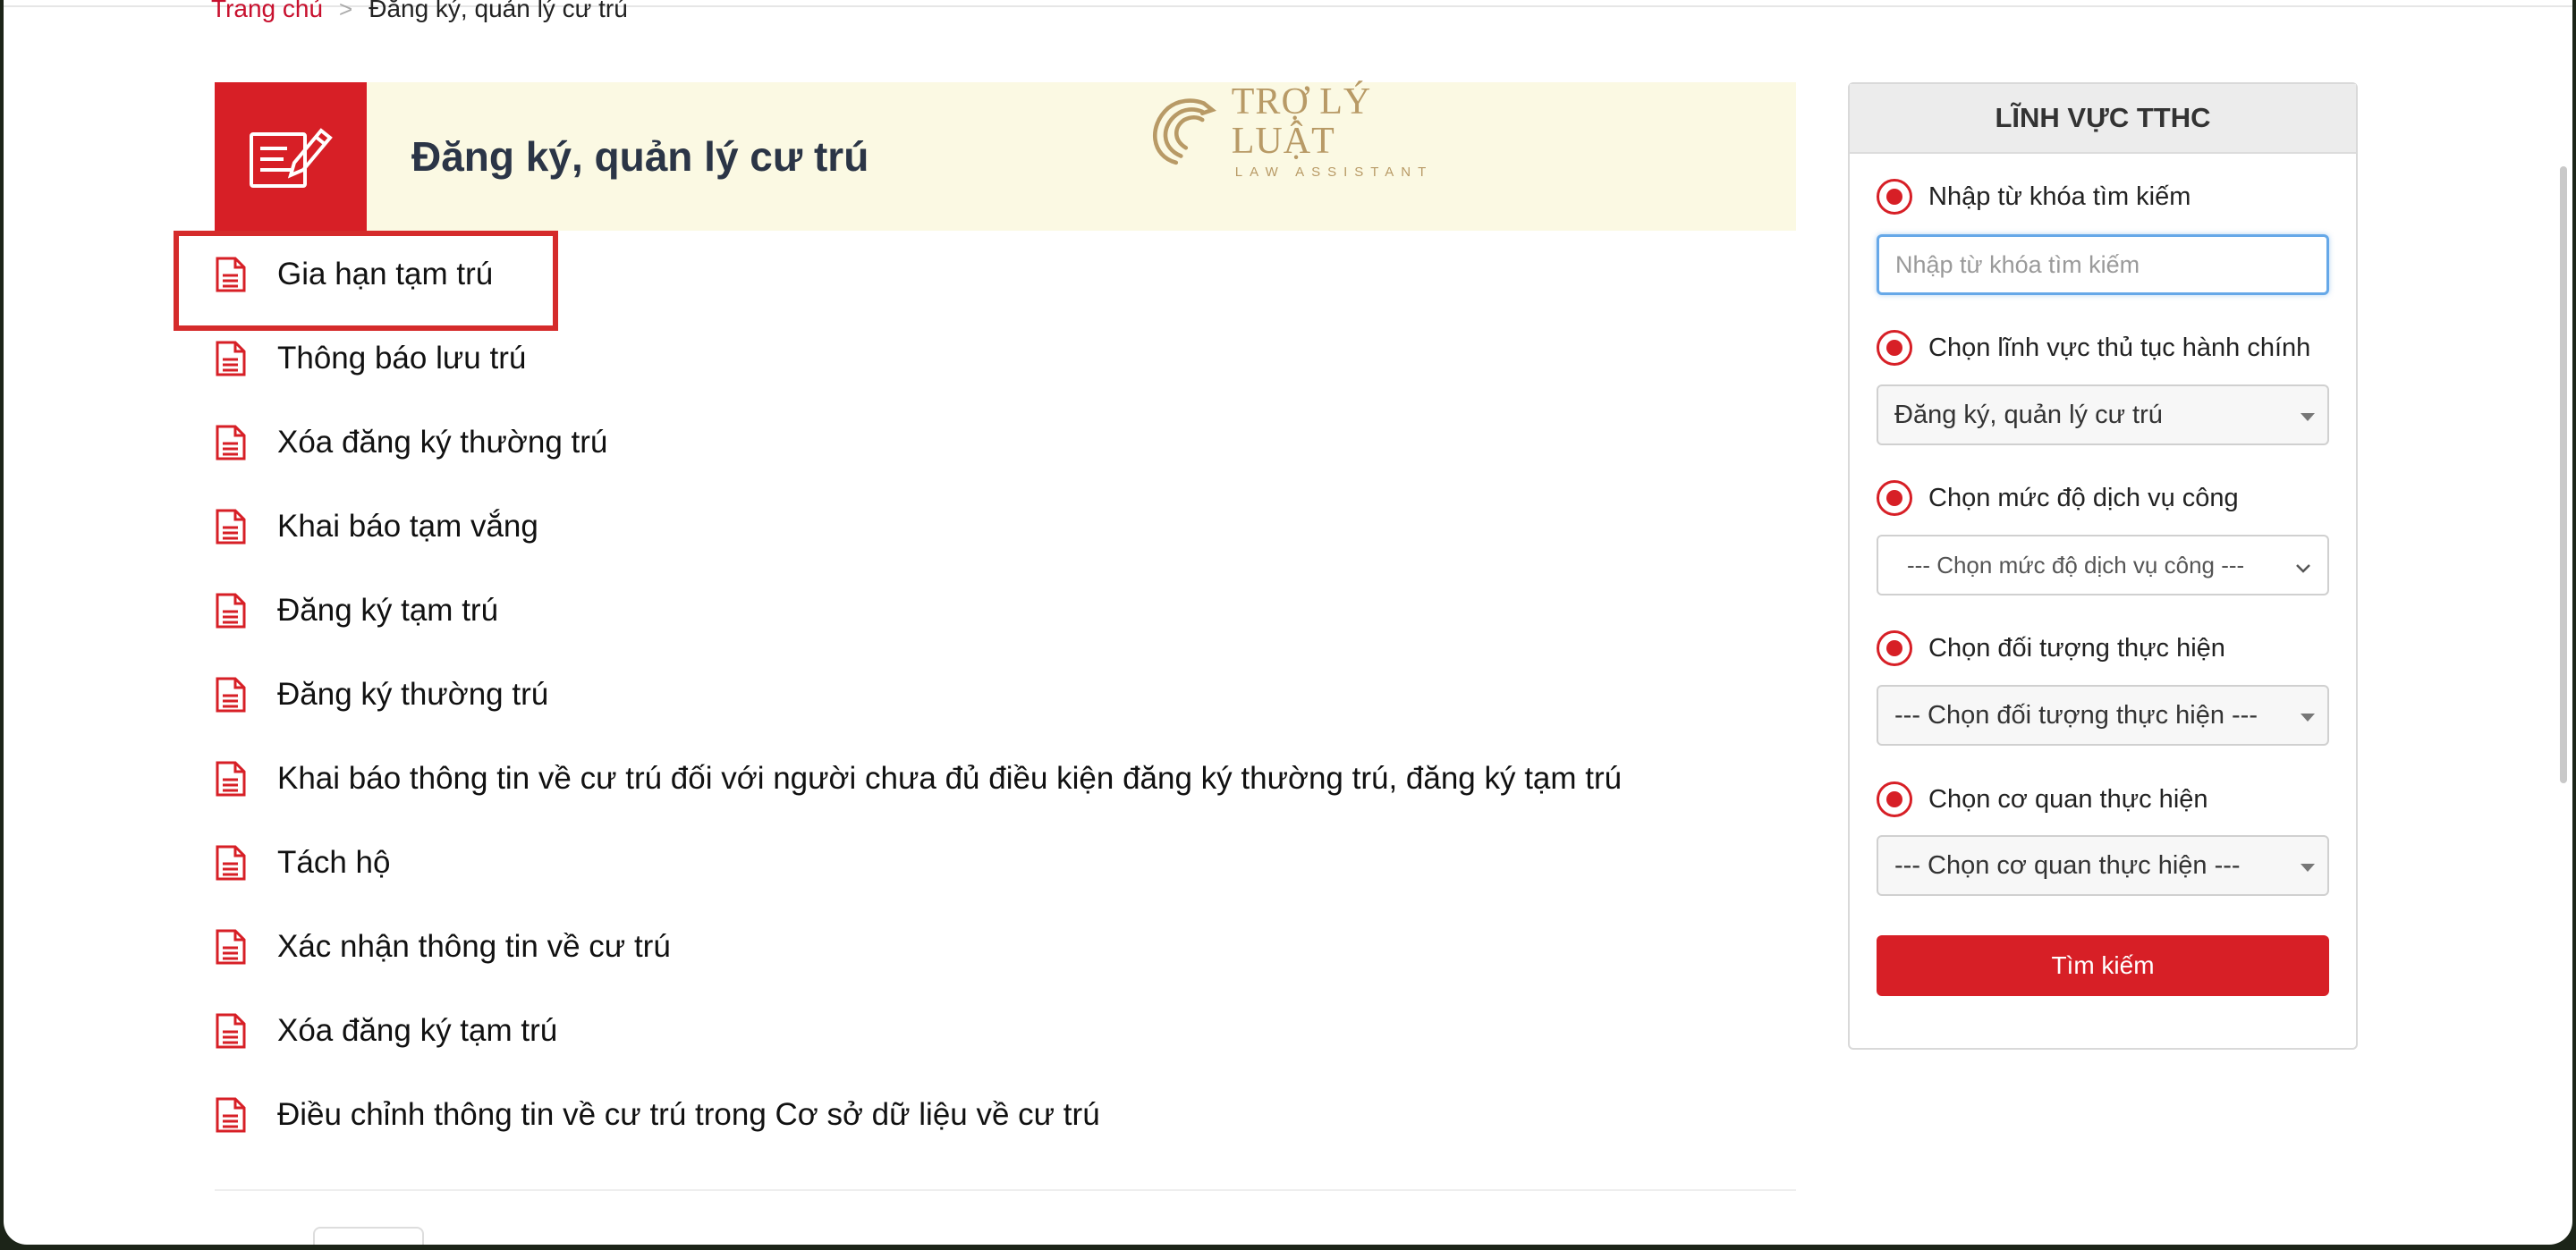 The width and height of the screenshot is (2576, 1250). What do you see at coordinates (2563, 474) in the screenshot?
I see `page-scrollbar` at bounding box center [2563, 474].